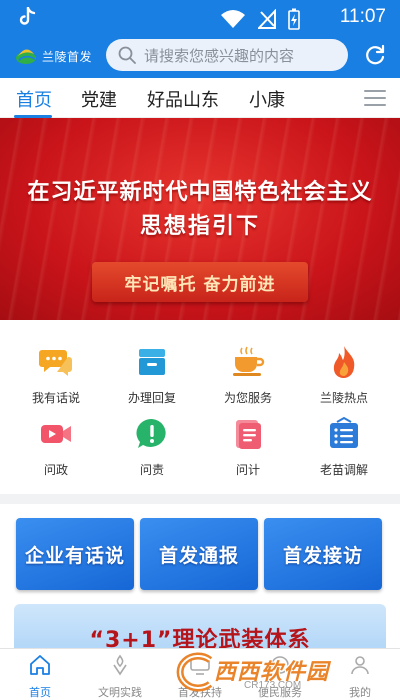 The height and width of the screenshot is (700, 400). What do you see at coordinates (55, 470) in the screenshot?
I see `quick-link-label: 问政` at bounding box center [55, 470].